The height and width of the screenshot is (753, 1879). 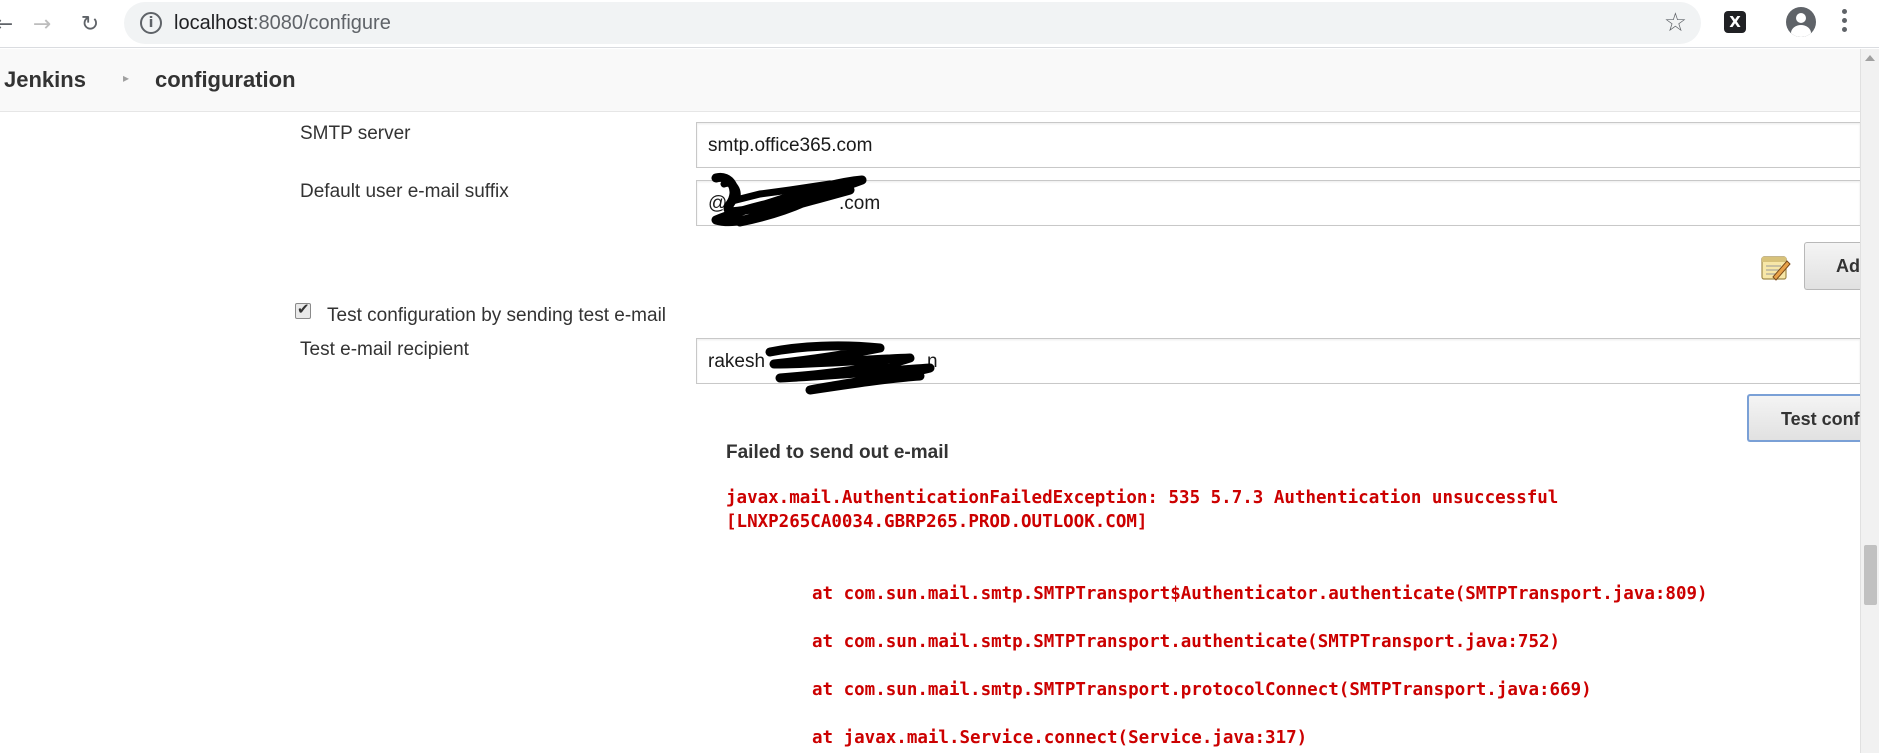 What do you see at coordinates (790, 145) in the screenshot?
I see `smtp-server-value: smtp.office365.com` at bounding box center [790, 145].